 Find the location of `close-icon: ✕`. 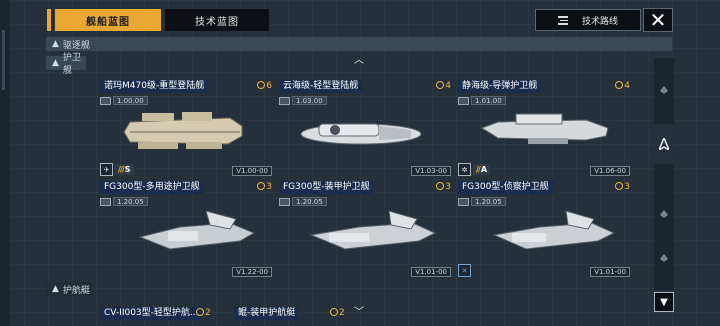

close-icon: ✕ is located at coordinates (658, 20).